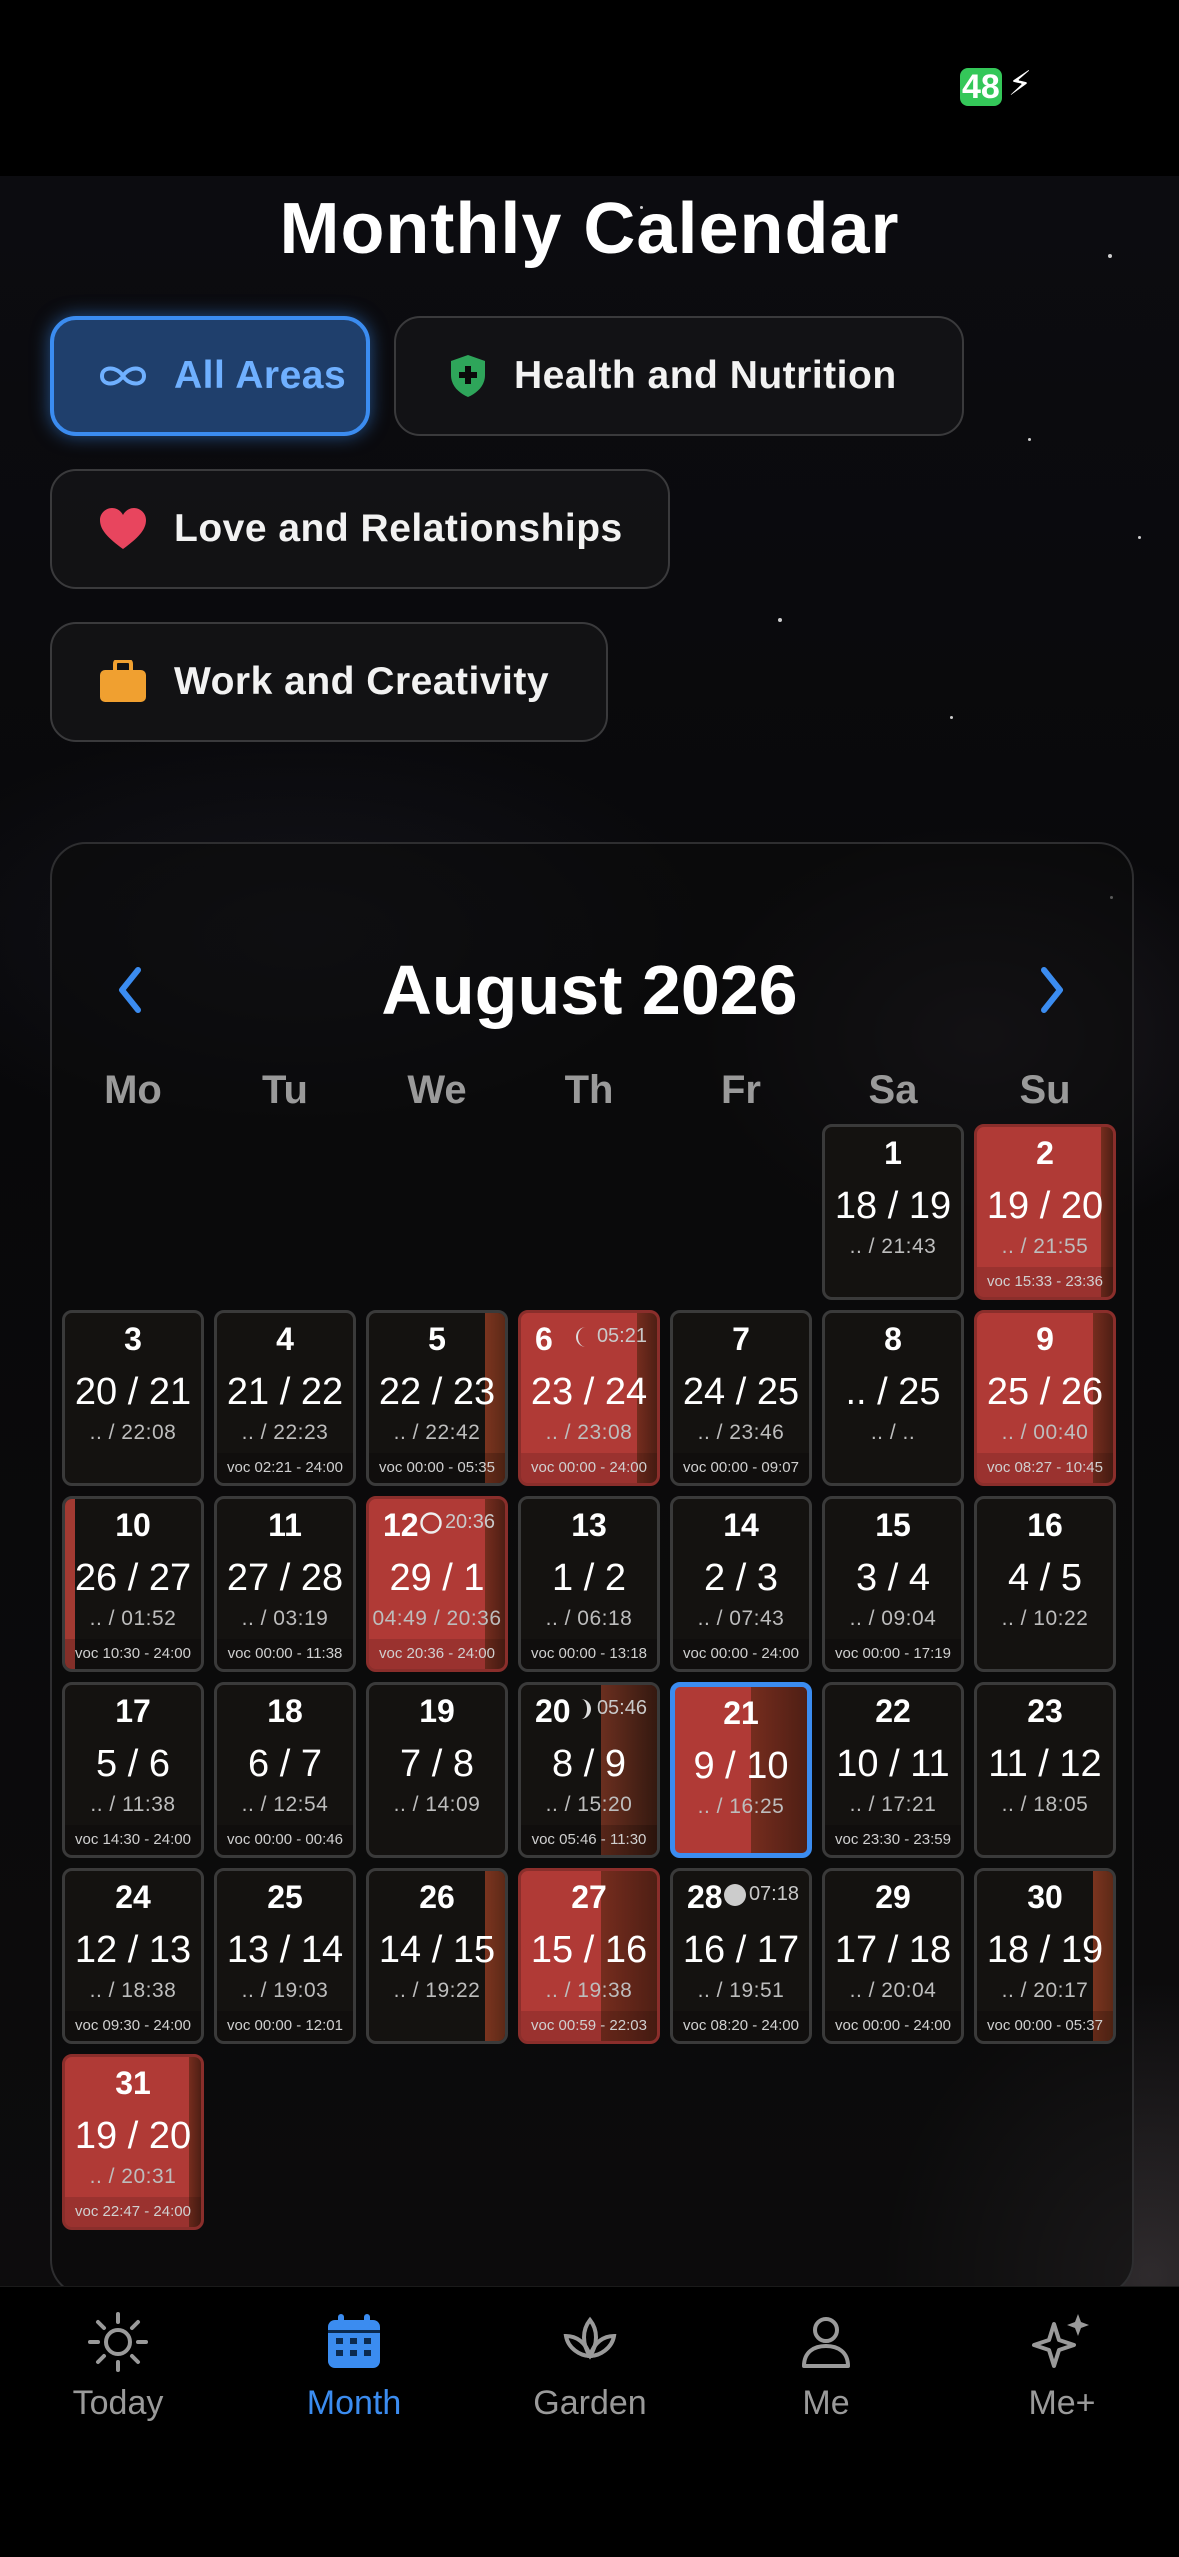  I want to click on day-cell-2: 2 19 / 20 .. / 21:55 voc 15:33 - 23:36, so click(1045, 1212).